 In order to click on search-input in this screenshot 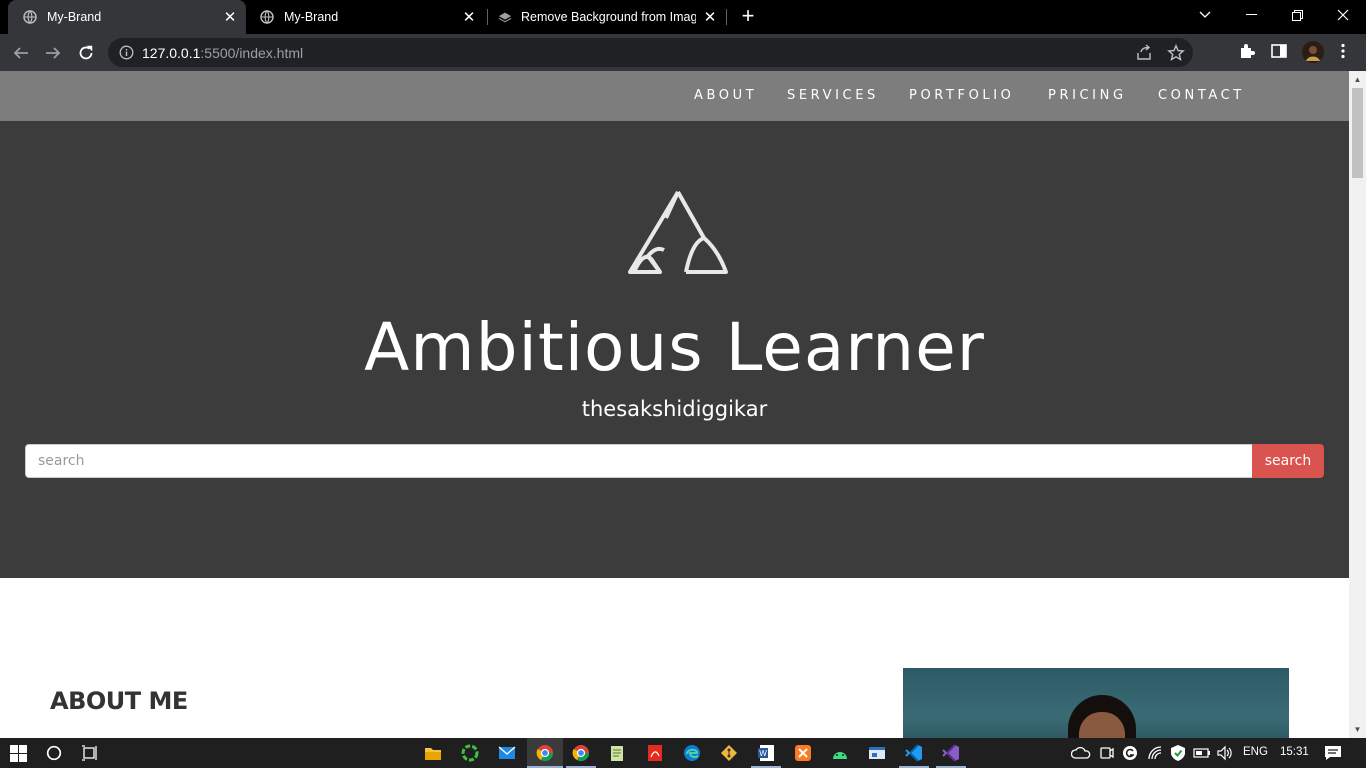, I will do `click(639, 461)`.